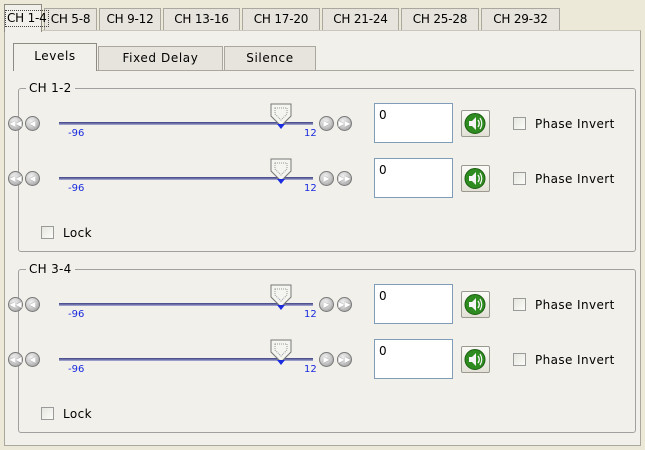 The image size is (645, 450). I want to click on tab-ch-1-4: CH 1-4, so click(26, 18).